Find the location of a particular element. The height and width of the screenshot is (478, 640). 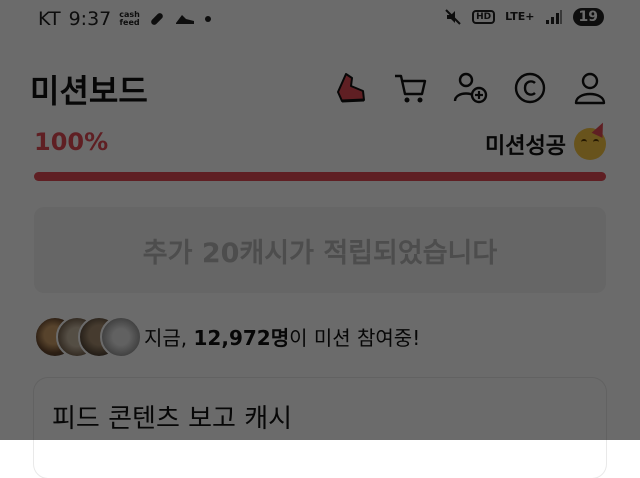

signal-icon is located at coordinates (553, 17).